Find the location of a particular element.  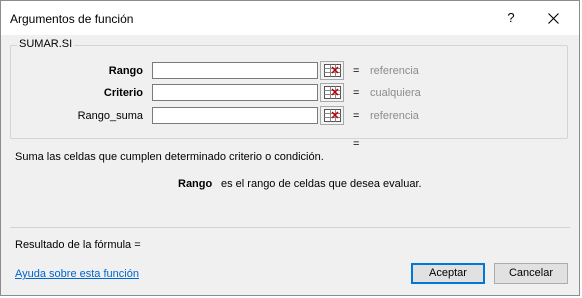

rango-hint: referencia is located at coordinates (394, 71).